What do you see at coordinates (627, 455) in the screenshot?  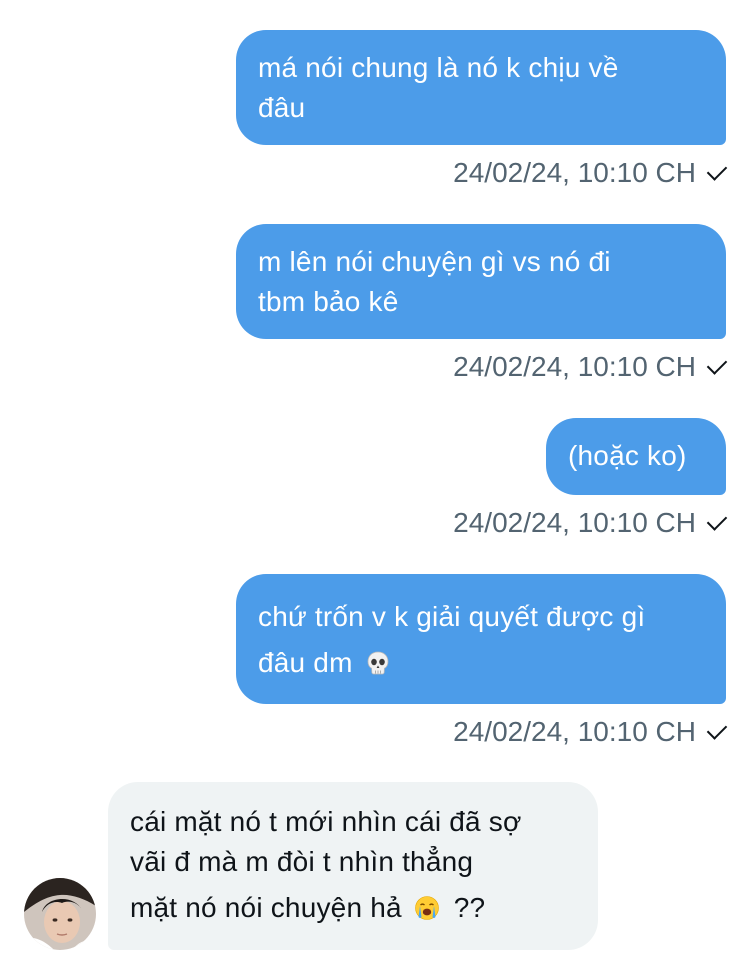 I see `message-line: (hoặc ko)` at bounding box center [627, 455].